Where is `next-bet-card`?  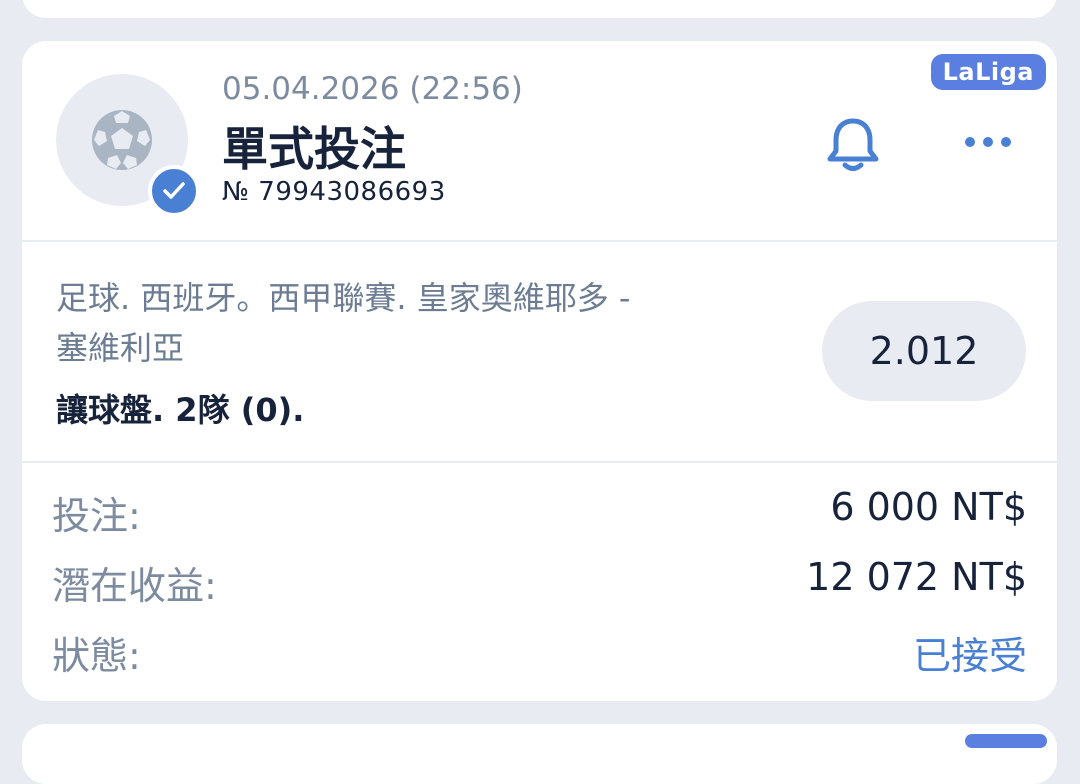 next-bet-card is located at coordinates (539, 754).